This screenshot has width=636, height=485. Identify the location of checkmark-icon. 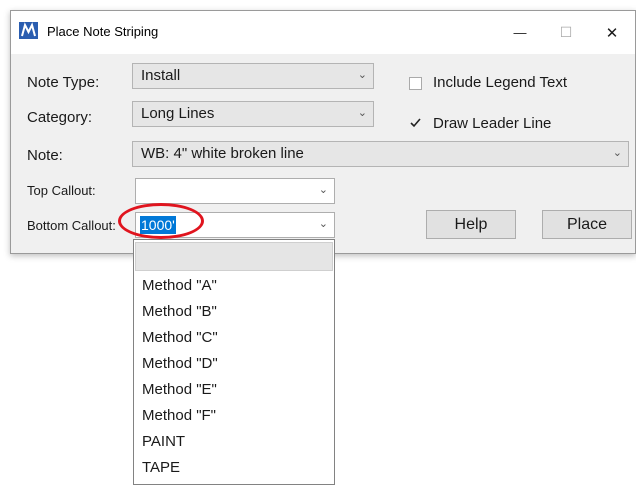
(415, 123).